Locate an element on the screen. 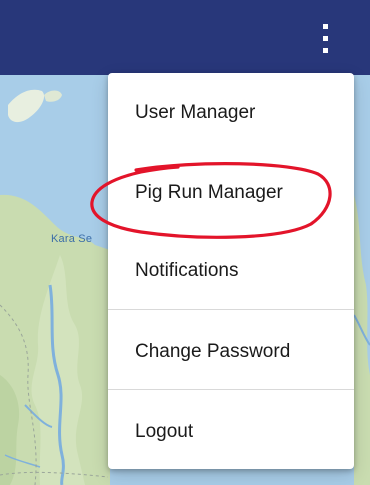 This screenshot has height=485, width=370. sea-label: Kara Se is located at coordinates (72, 239).